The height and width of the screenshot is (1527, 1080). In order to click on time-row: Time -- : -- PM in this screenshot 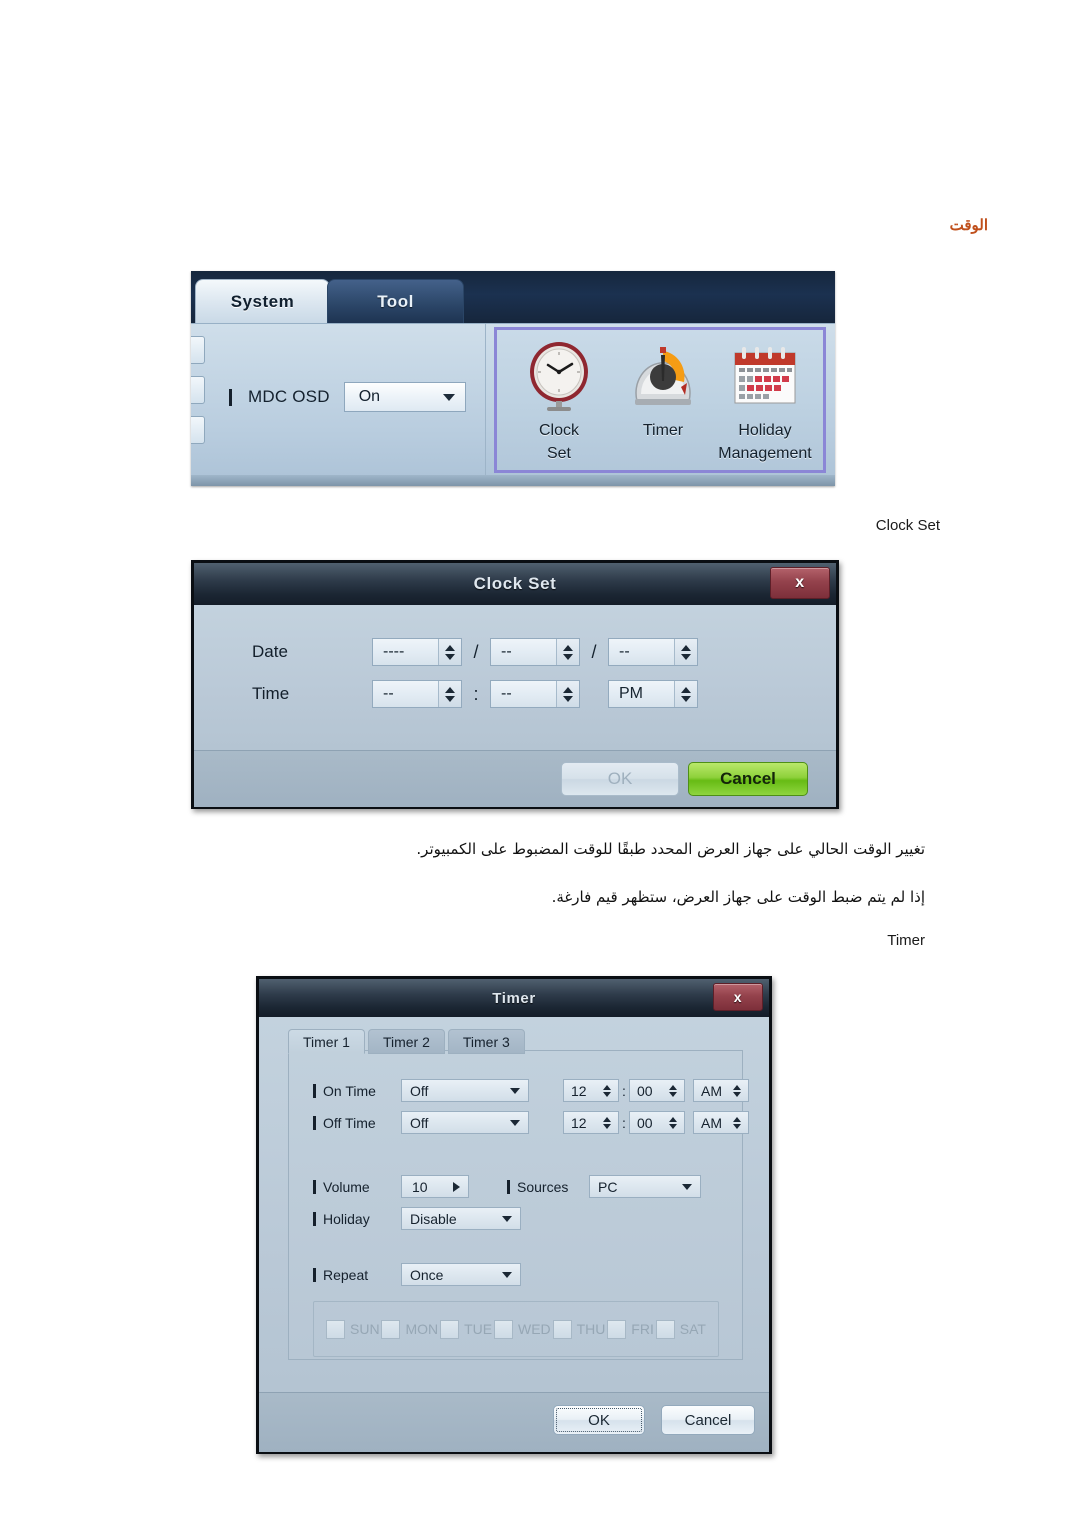, I will do `click(475, 694)`.